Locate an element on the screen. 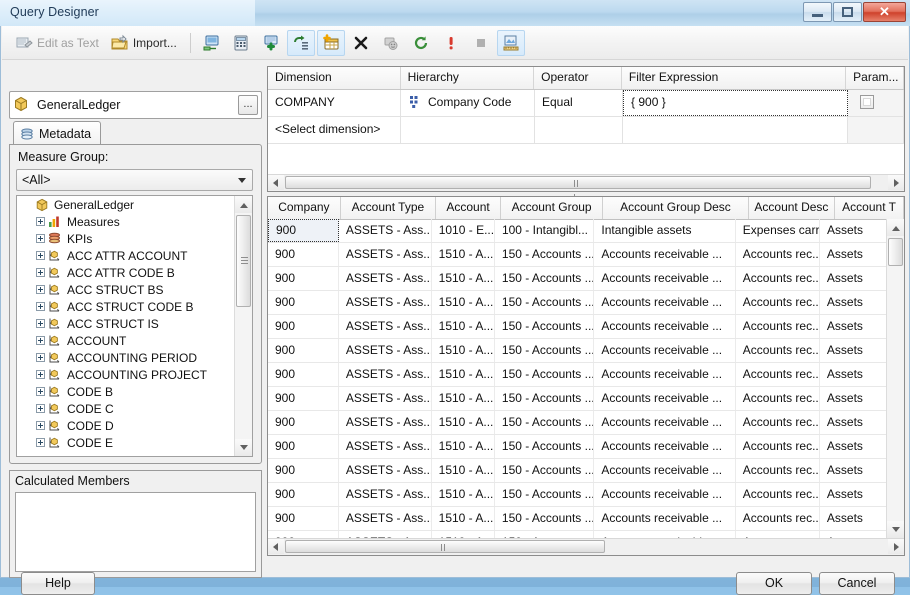 This screenshot has width=910, height=595. tree-item: ACCOUNT is located at coordinates (126, 340).